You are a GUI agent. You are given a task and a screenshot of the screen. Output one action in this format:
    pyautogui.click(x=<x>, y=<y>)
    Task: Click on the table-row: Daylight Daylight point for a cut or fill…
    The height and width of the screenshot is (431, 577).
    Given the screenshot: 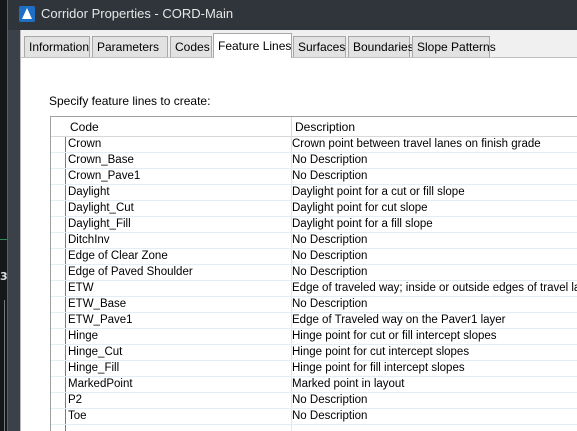 What is the action you would take?
    pyautogui.click(x=314, y=193)
    